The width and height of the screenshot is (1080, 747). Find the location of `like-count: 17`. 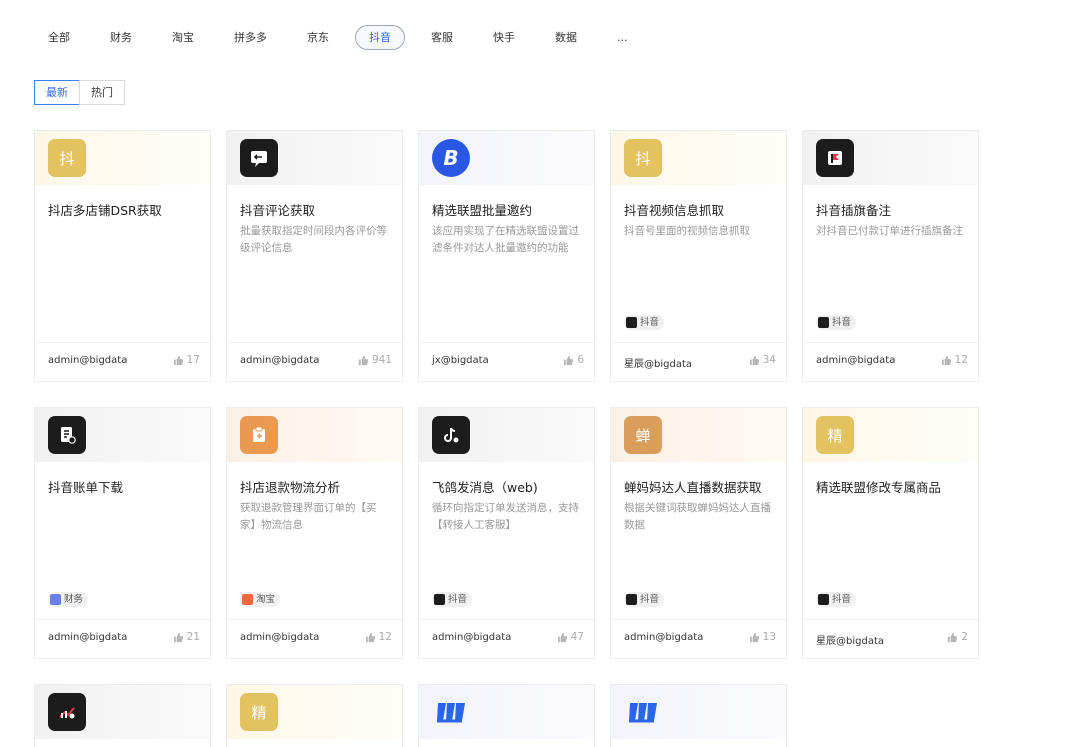

like-count: 17 is located at coordinates (193, 360).